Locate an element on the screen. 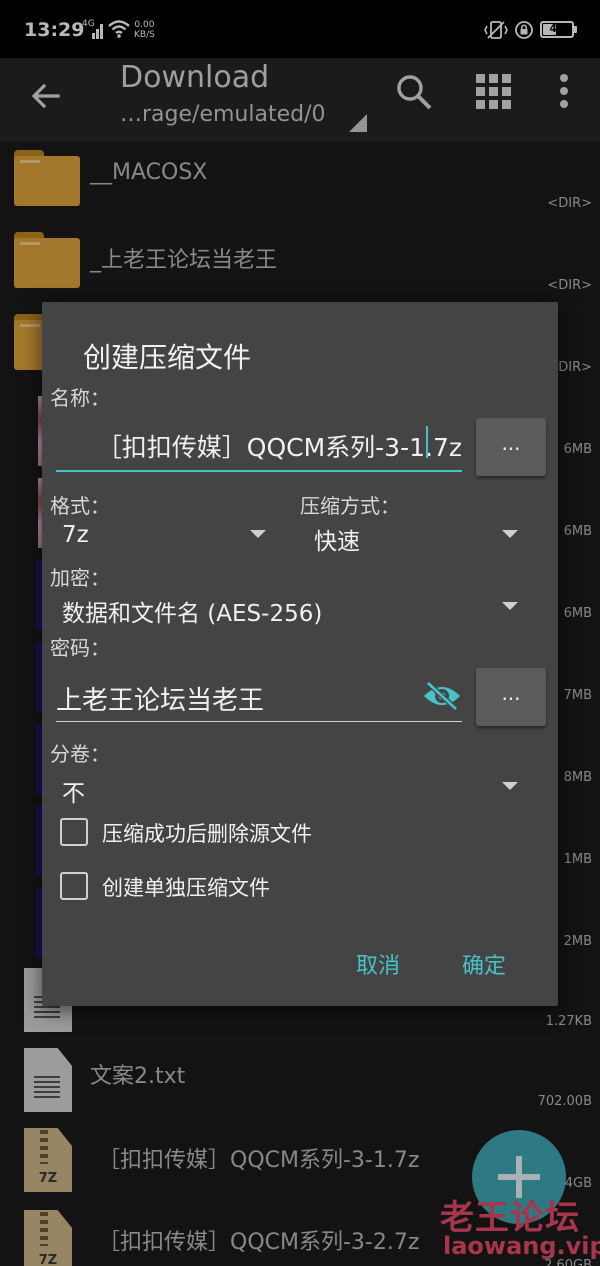 The image size is (600, 1266). format-select: 7z is located at coordinates (165, 538).